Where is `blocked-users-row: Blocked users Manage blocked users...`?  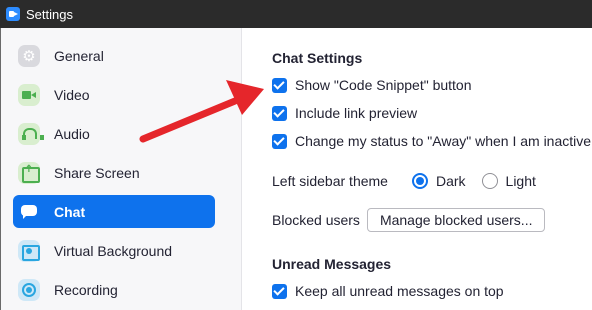
blocked-users-row: Blocked users Manage blocked users... is located at coordinates (409, 220).